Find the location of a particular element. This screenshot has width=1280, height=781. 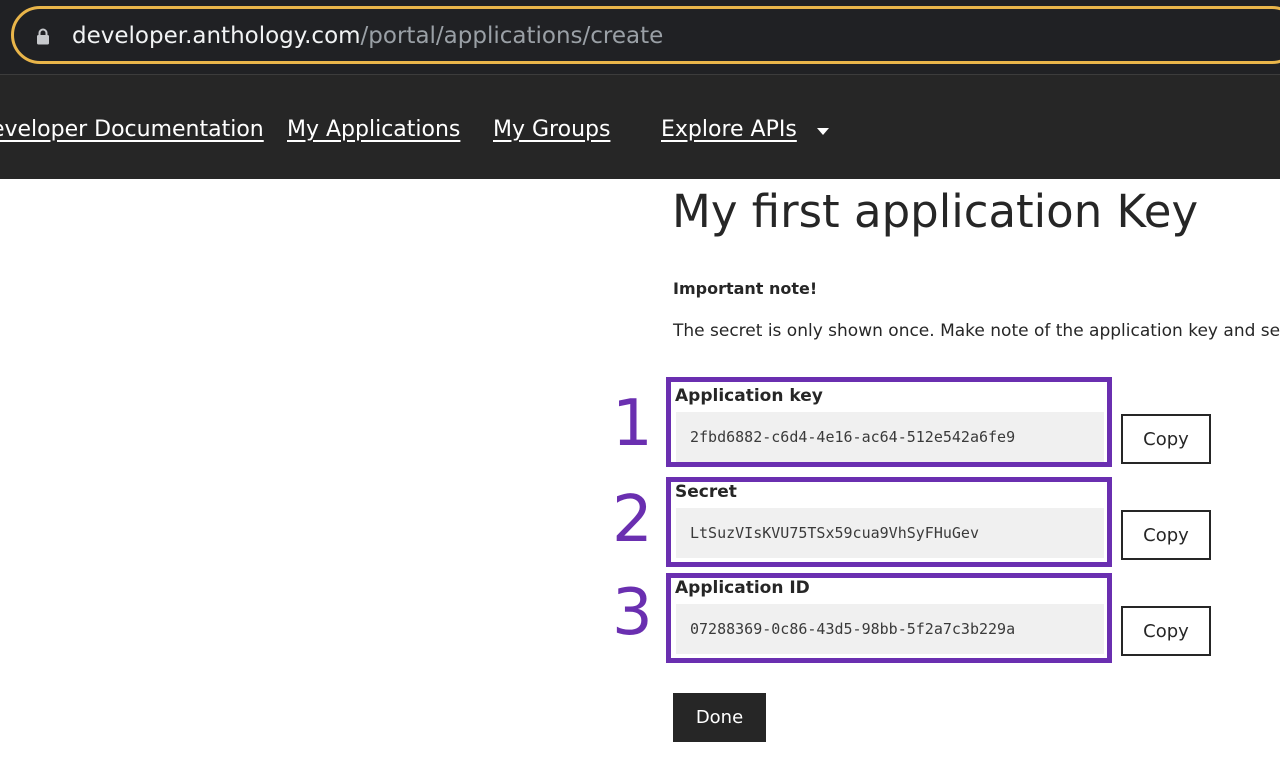

copy-application-key-button: Copy is located at coordinates (1166, 439).